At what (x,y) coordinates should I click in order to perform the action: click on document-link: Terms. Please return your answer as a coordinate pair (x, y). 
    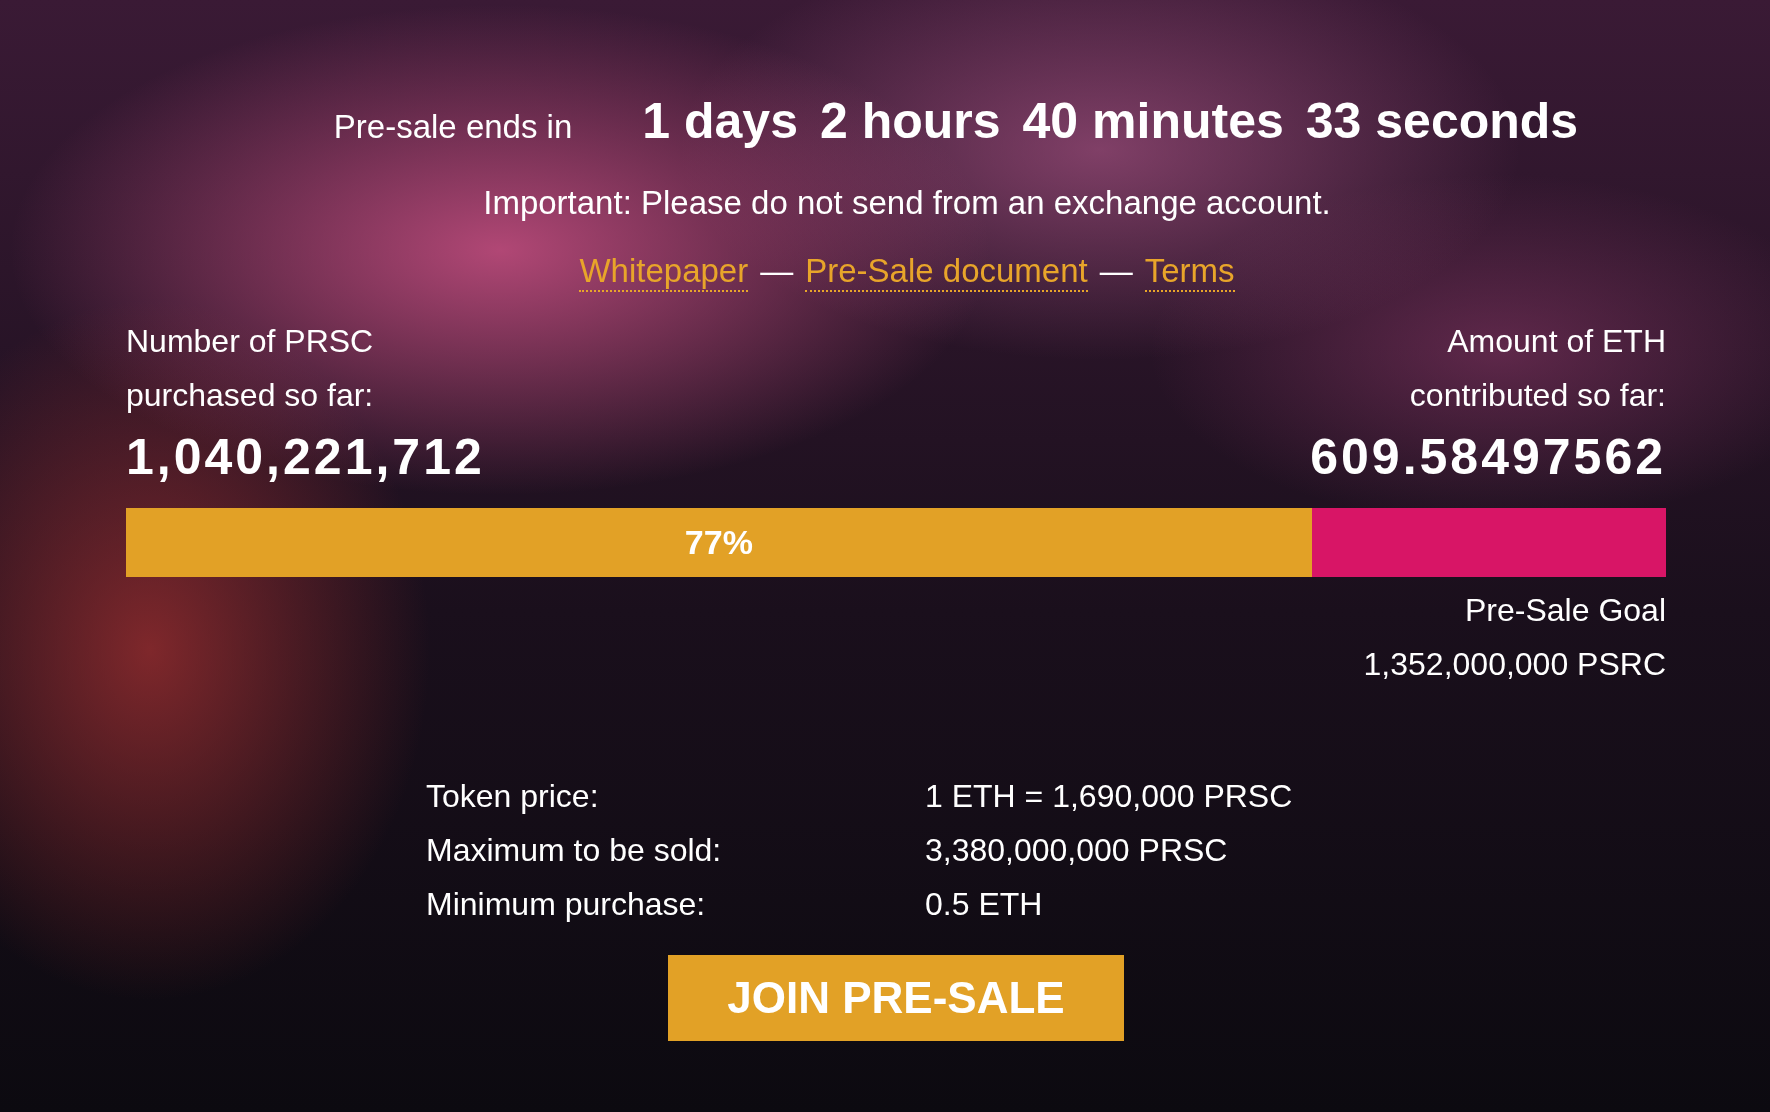
    Looking at the image, I should click on (1189, 272).